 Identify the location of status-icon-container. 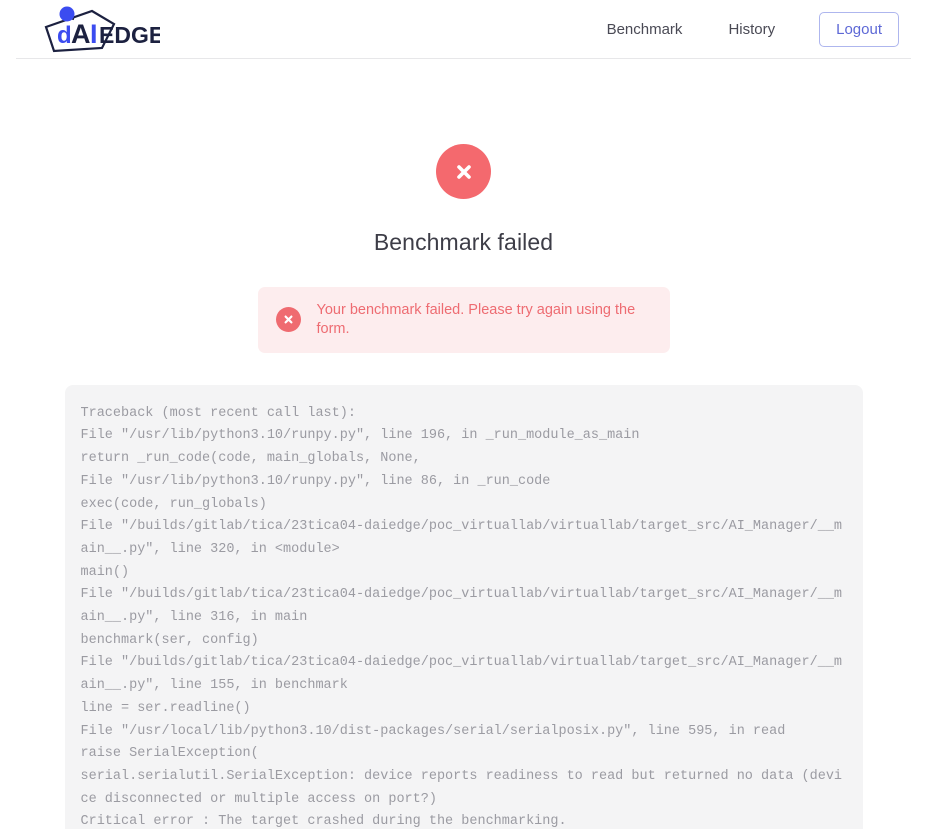
(463, 171).